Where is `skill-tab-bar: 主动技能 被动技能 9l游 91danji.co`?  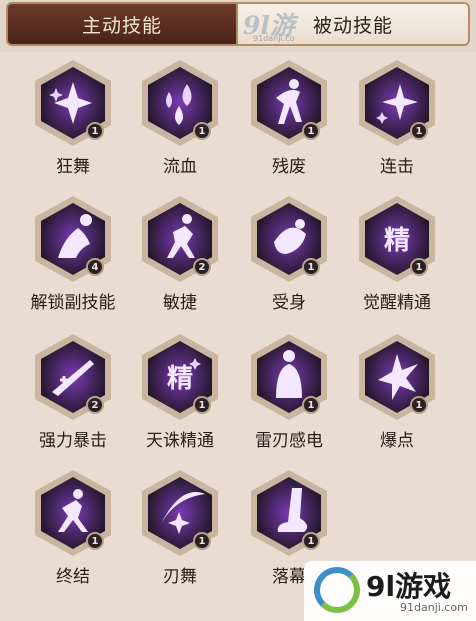 skill-tab-bar: 主动技能 被动技能 9l游 91danji.co is located at coordinates (238, 26).